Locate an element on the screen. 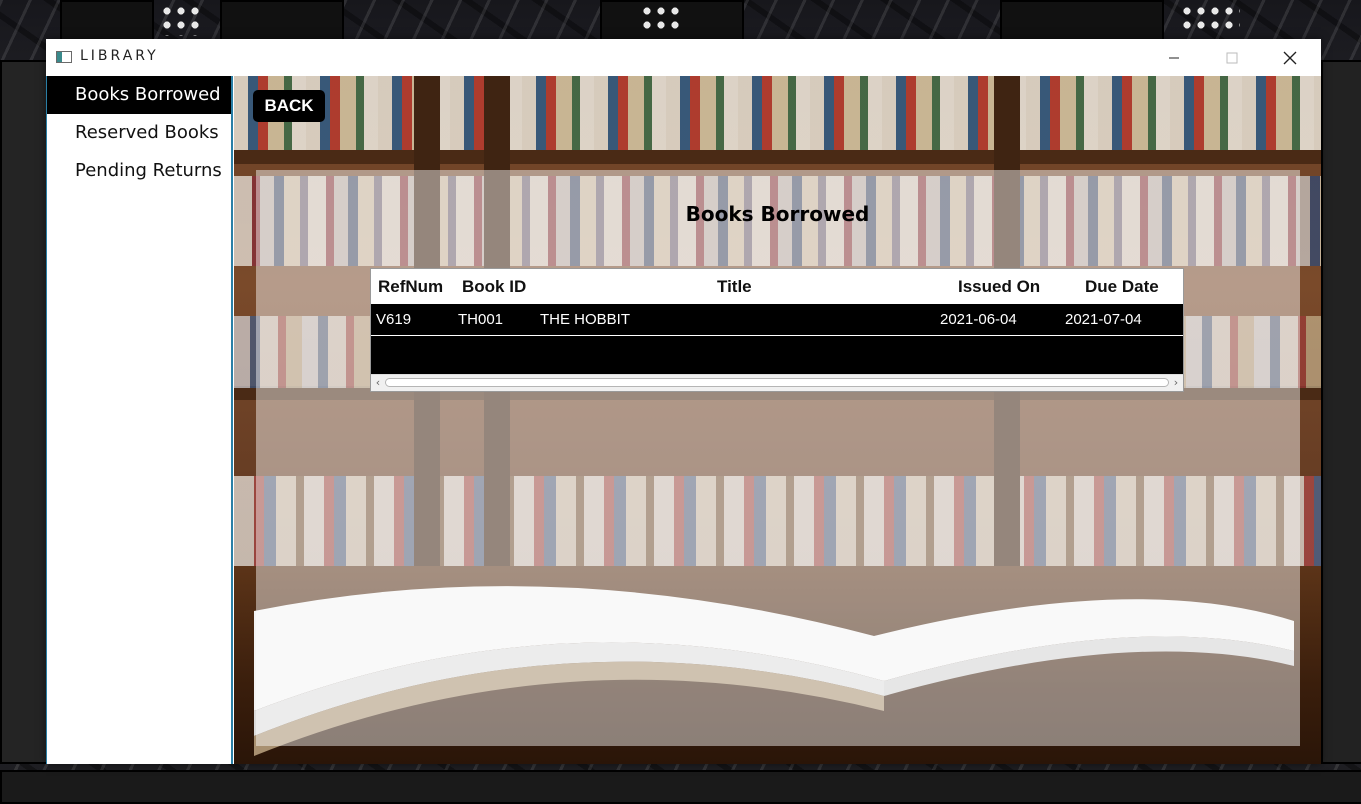  column-header-book-id: Book ID is located at coordinates (494, 286).